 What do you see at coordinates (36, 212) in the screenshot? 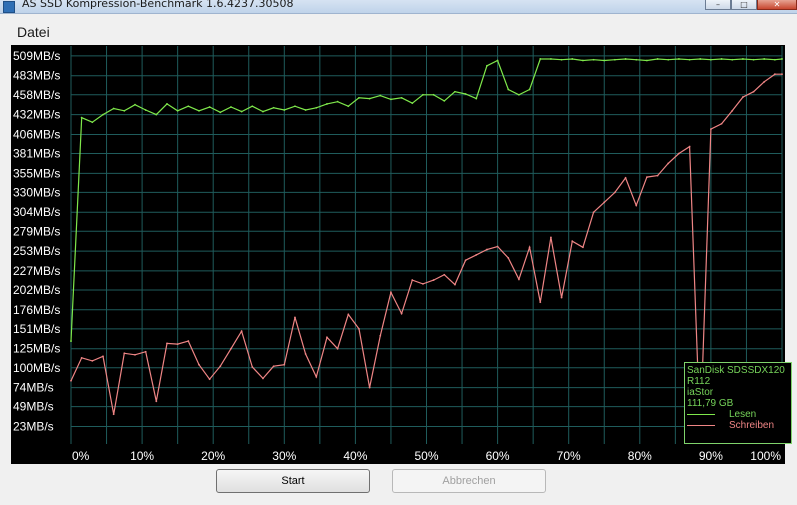
I see `y-tick-label: 304MB/s` at bounding box center [36, 212].